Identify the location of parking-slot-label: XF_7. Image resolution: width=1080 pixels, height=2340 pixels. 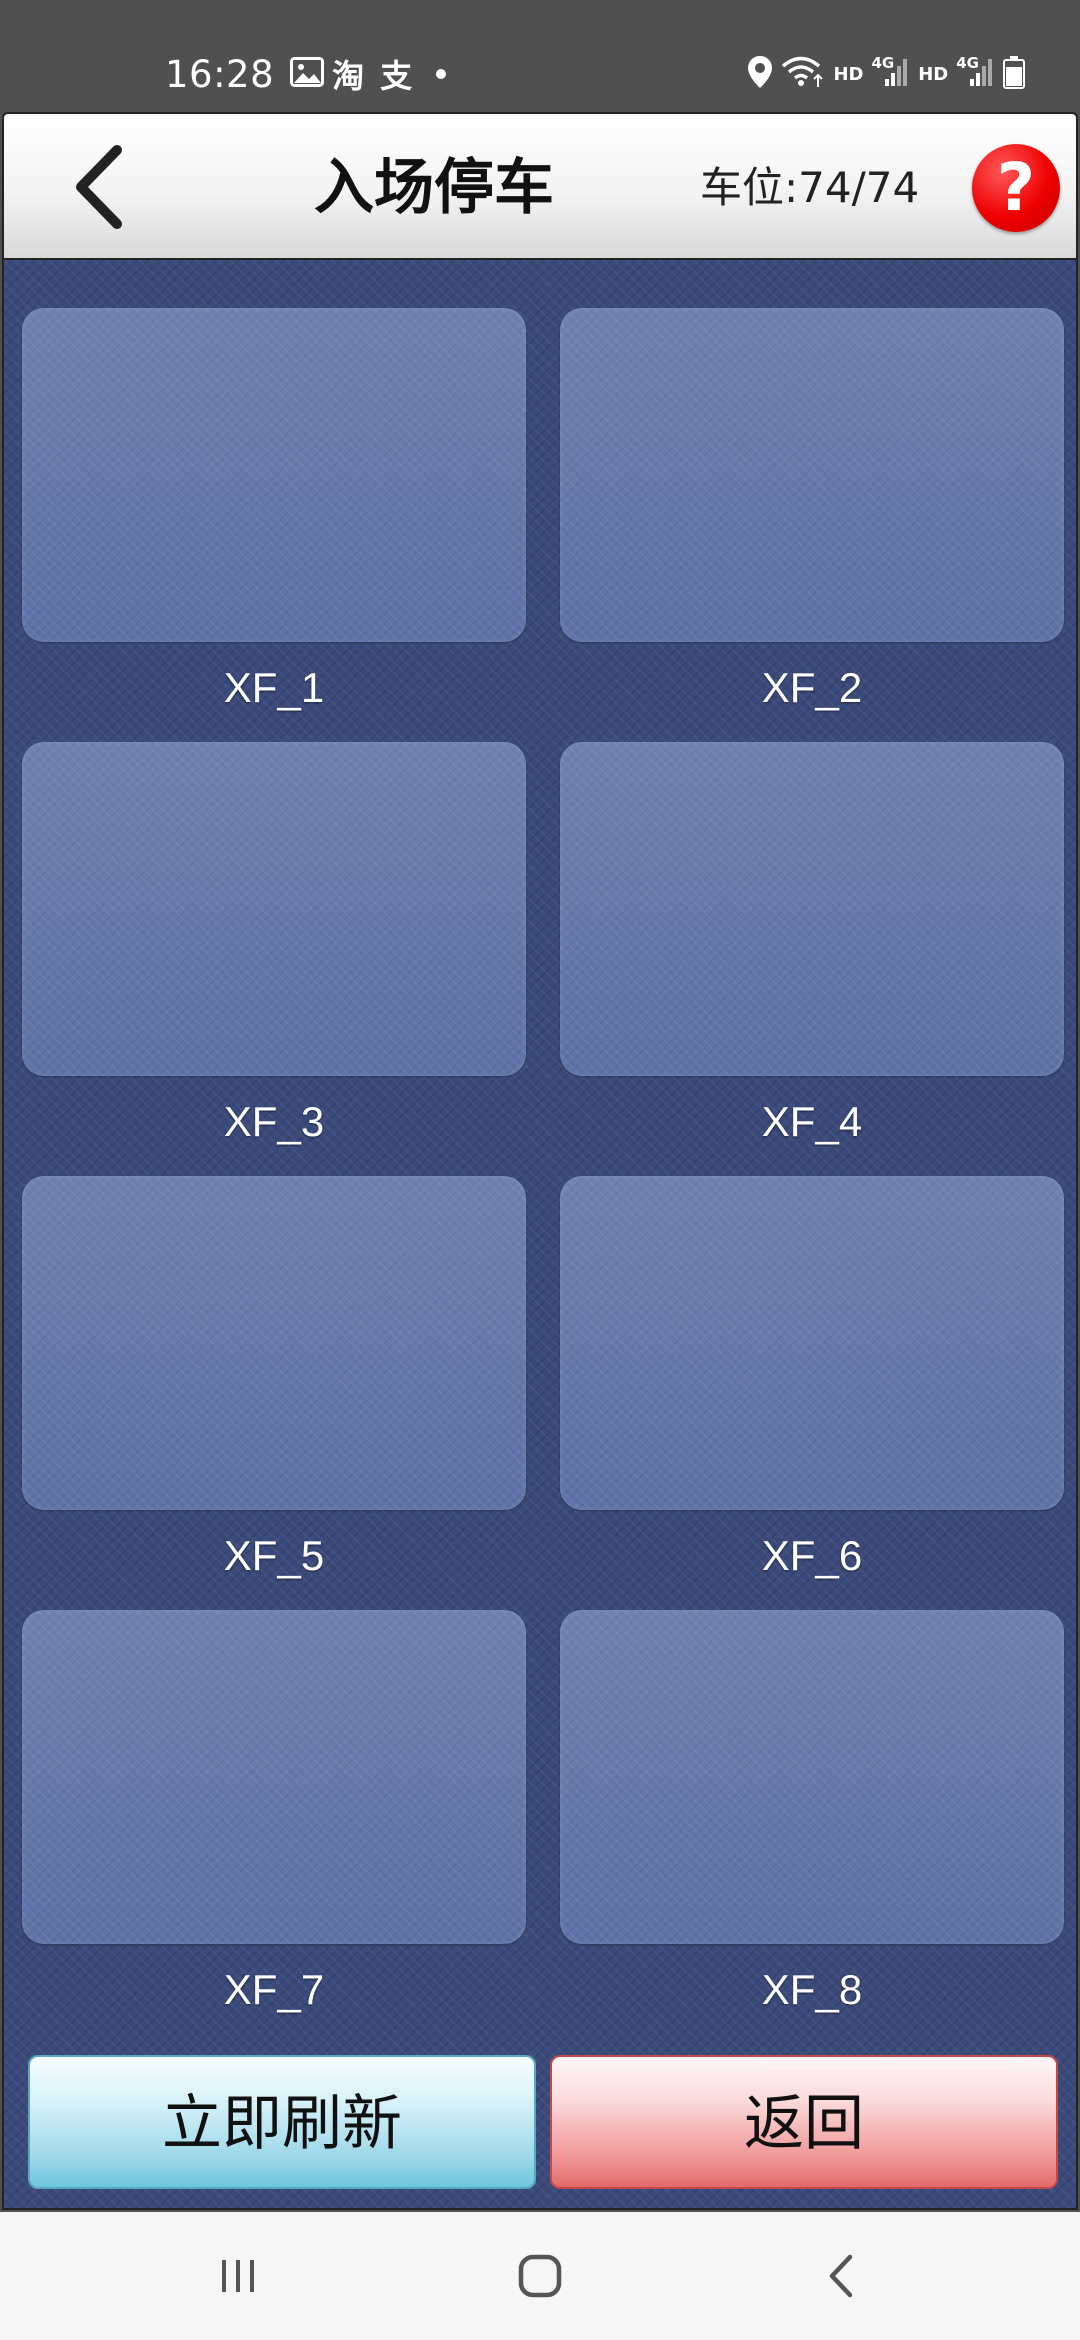
(274, 1989).